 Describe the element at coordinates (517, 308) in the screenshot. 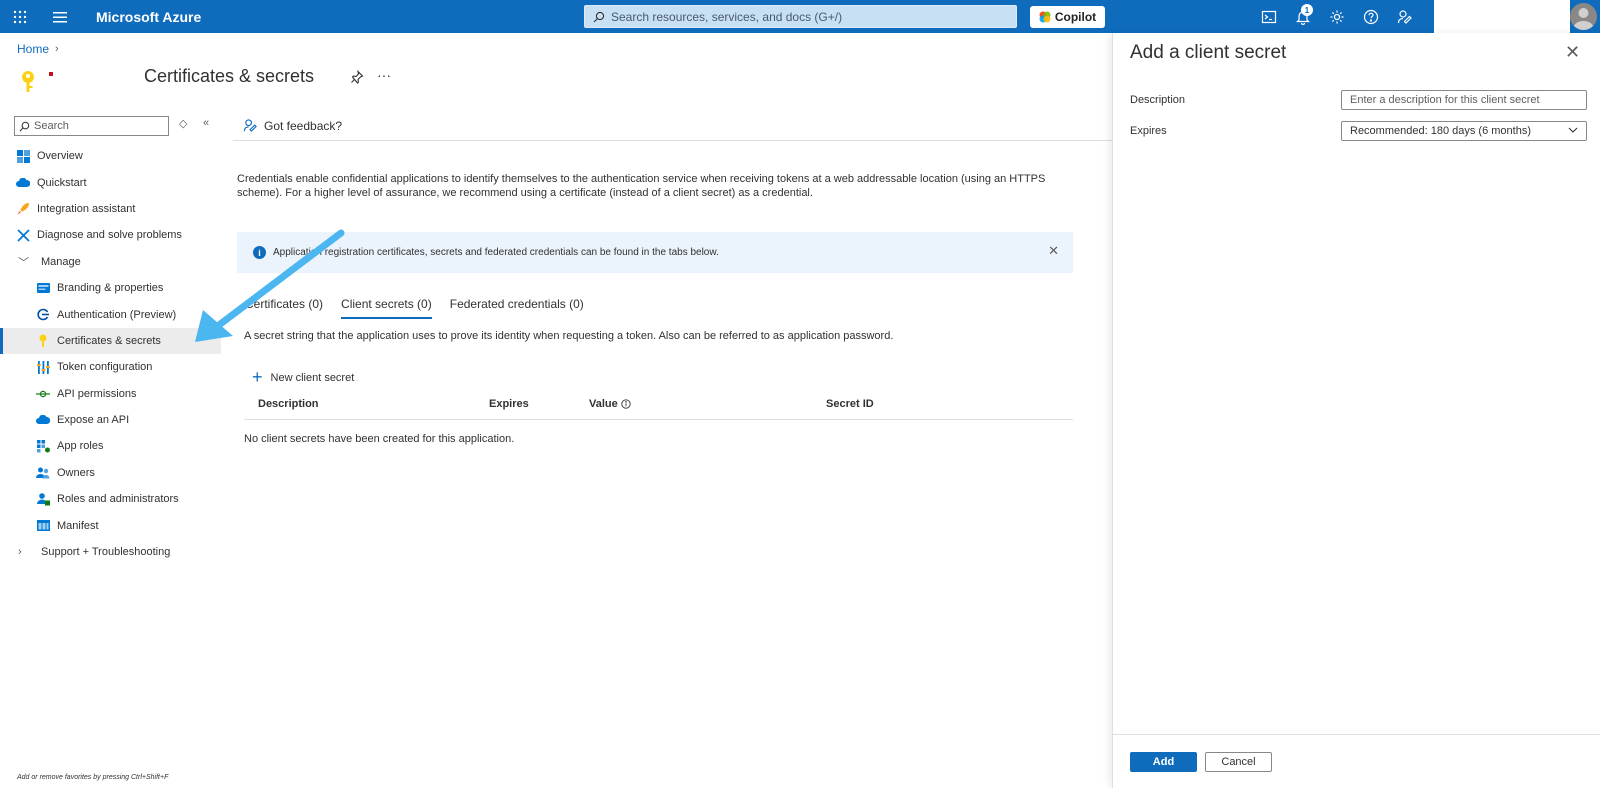

I see `tab-federated-credentials: Federated credentials (0)` at that location.